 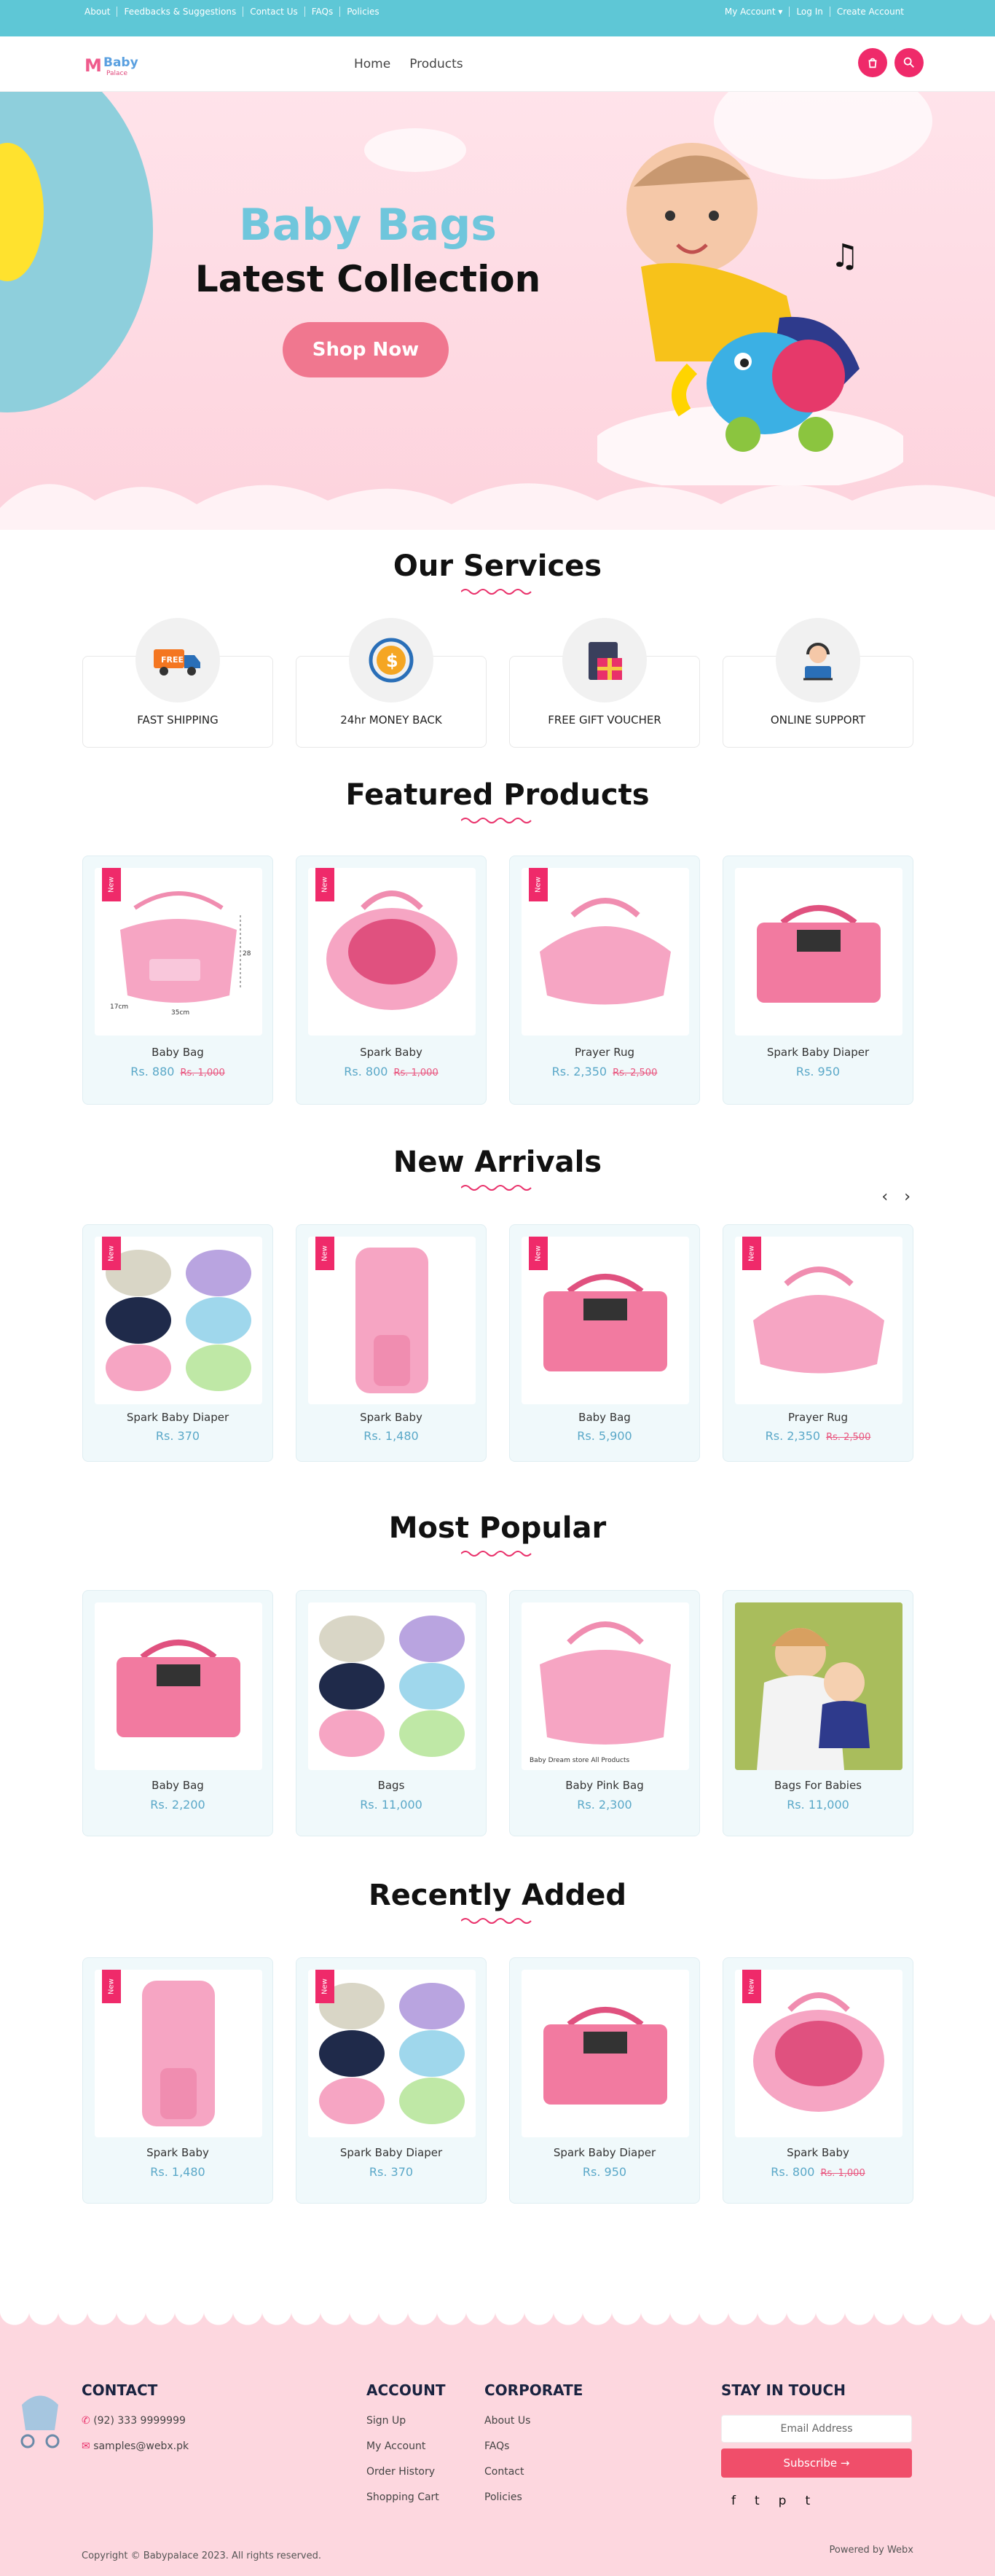 I want to click on login-link: Log In, so click(x=809, y=12).